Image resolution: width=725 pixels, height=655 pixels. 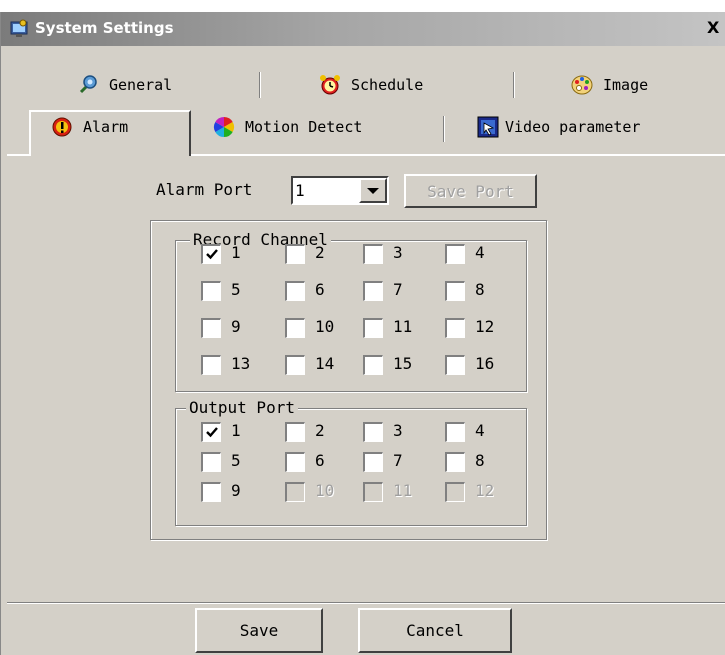 I want to click on close-button: X, so click(x=716, y=29).